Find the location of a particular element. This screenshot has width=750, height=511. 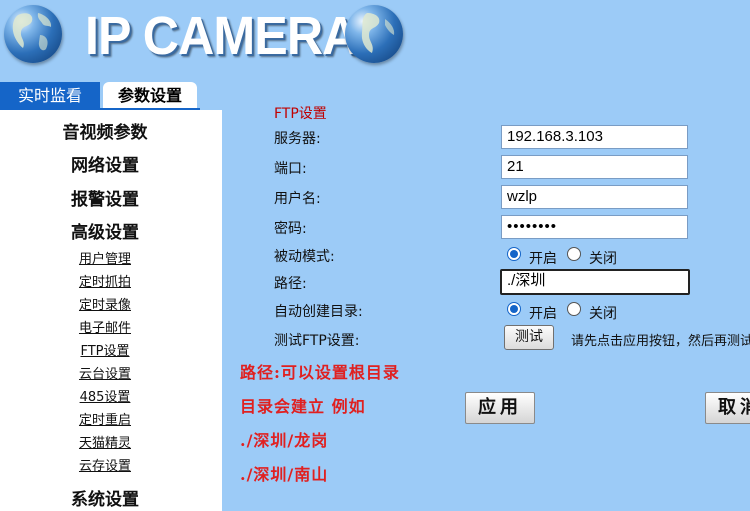

test-button: 测试 is located at coordinates (529, 337).